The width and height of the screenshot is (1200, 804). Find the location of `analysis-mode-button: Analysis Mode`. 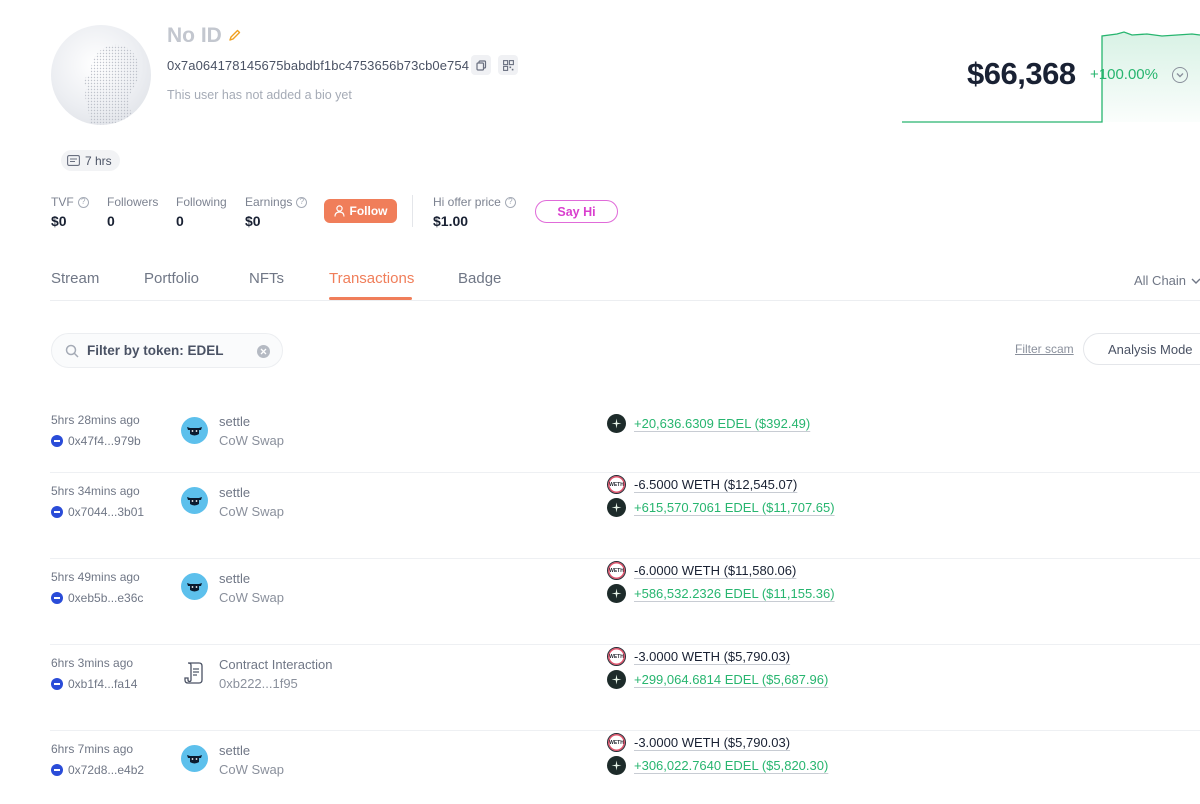

analysis-mode-button: Analysis Mode is located at coordinates (1141, 349).